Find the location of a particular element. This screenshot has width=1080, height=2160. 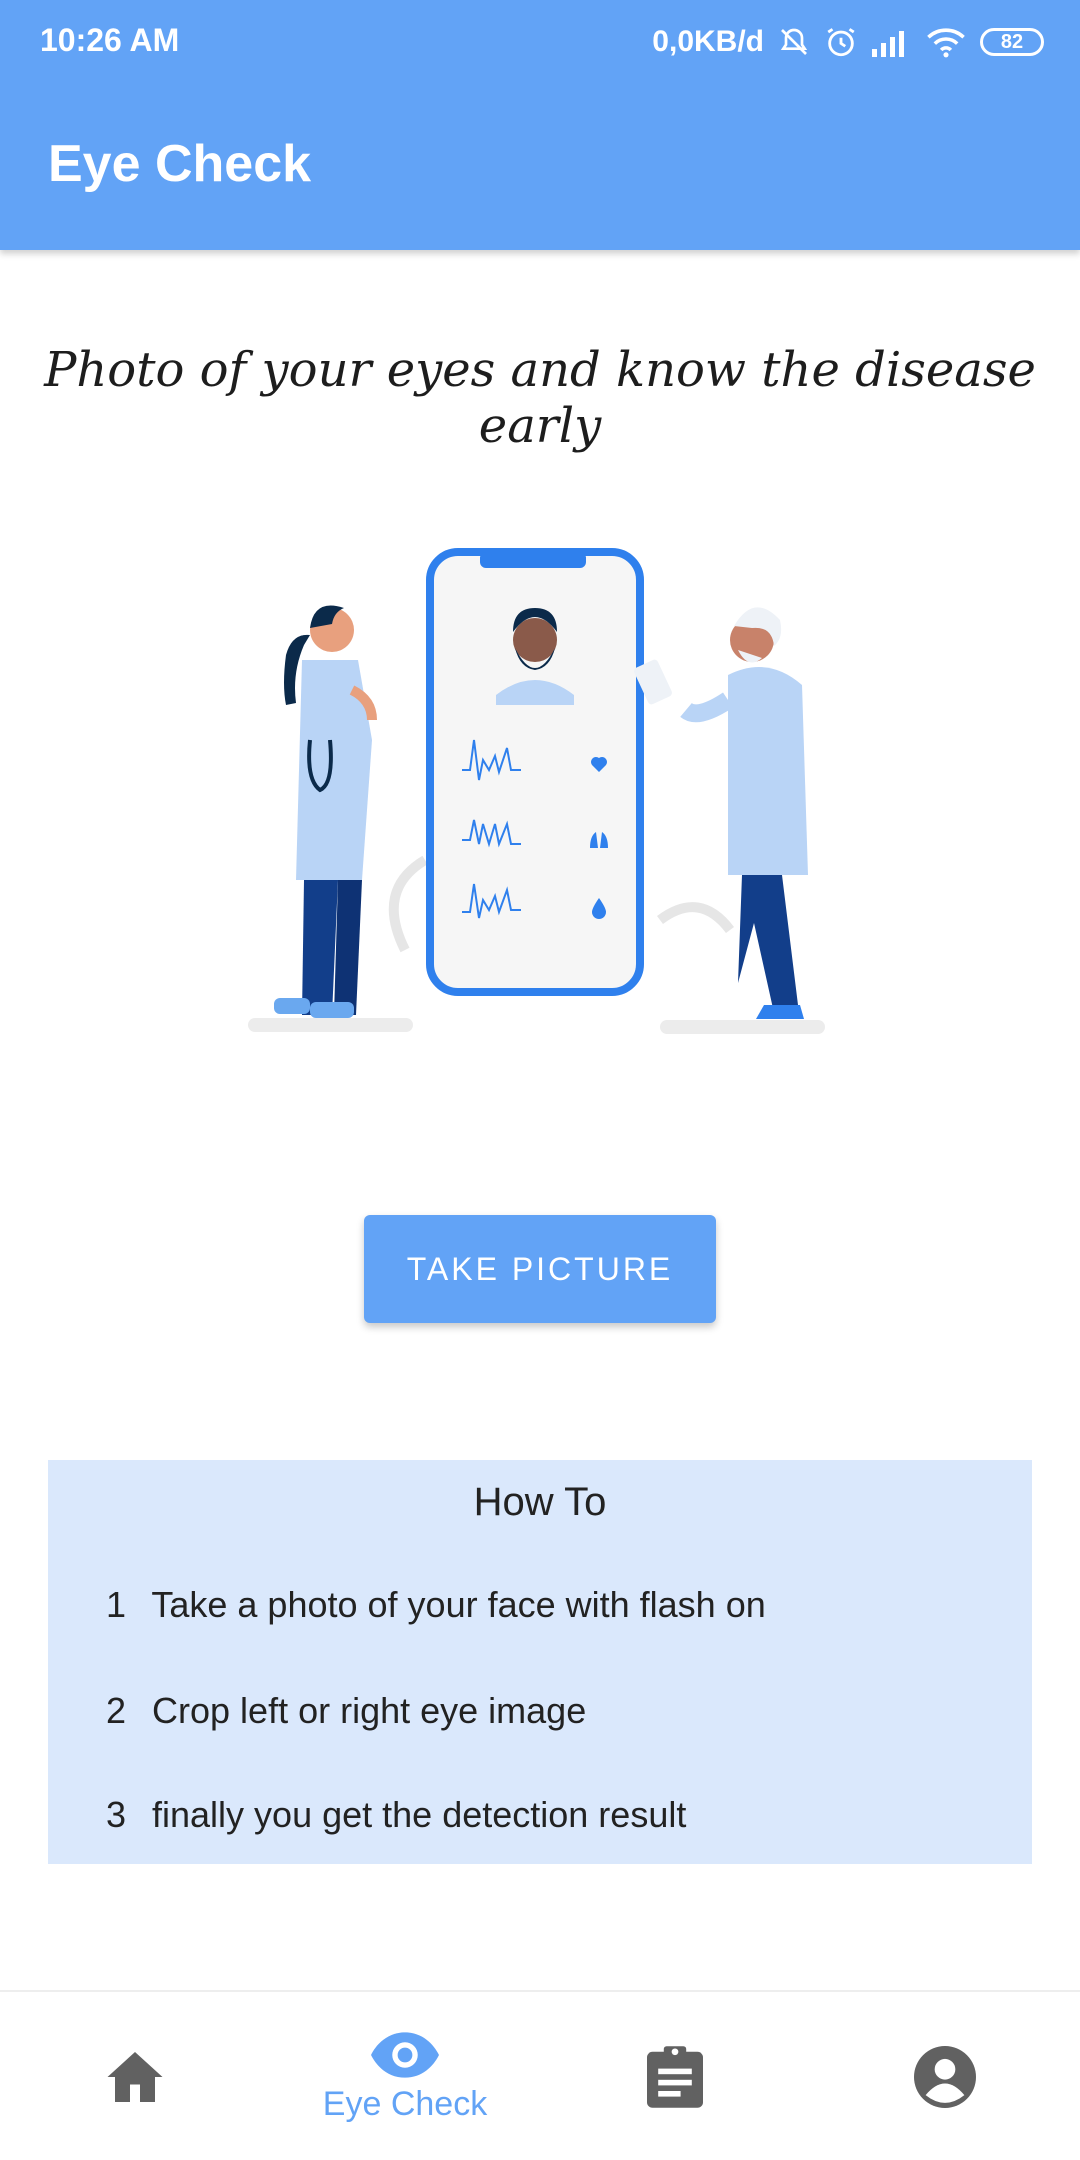

nav-history is located at coordinates (675, 2076).